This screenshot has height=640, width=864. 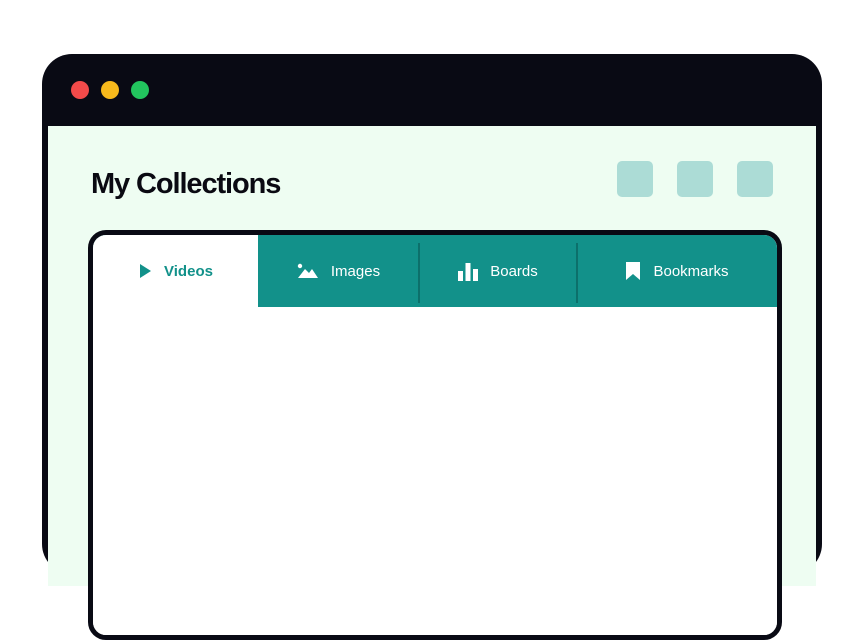 I want to click on tab-bar: Videos Images Boards Bookmarks, so click(x=435, y=271).